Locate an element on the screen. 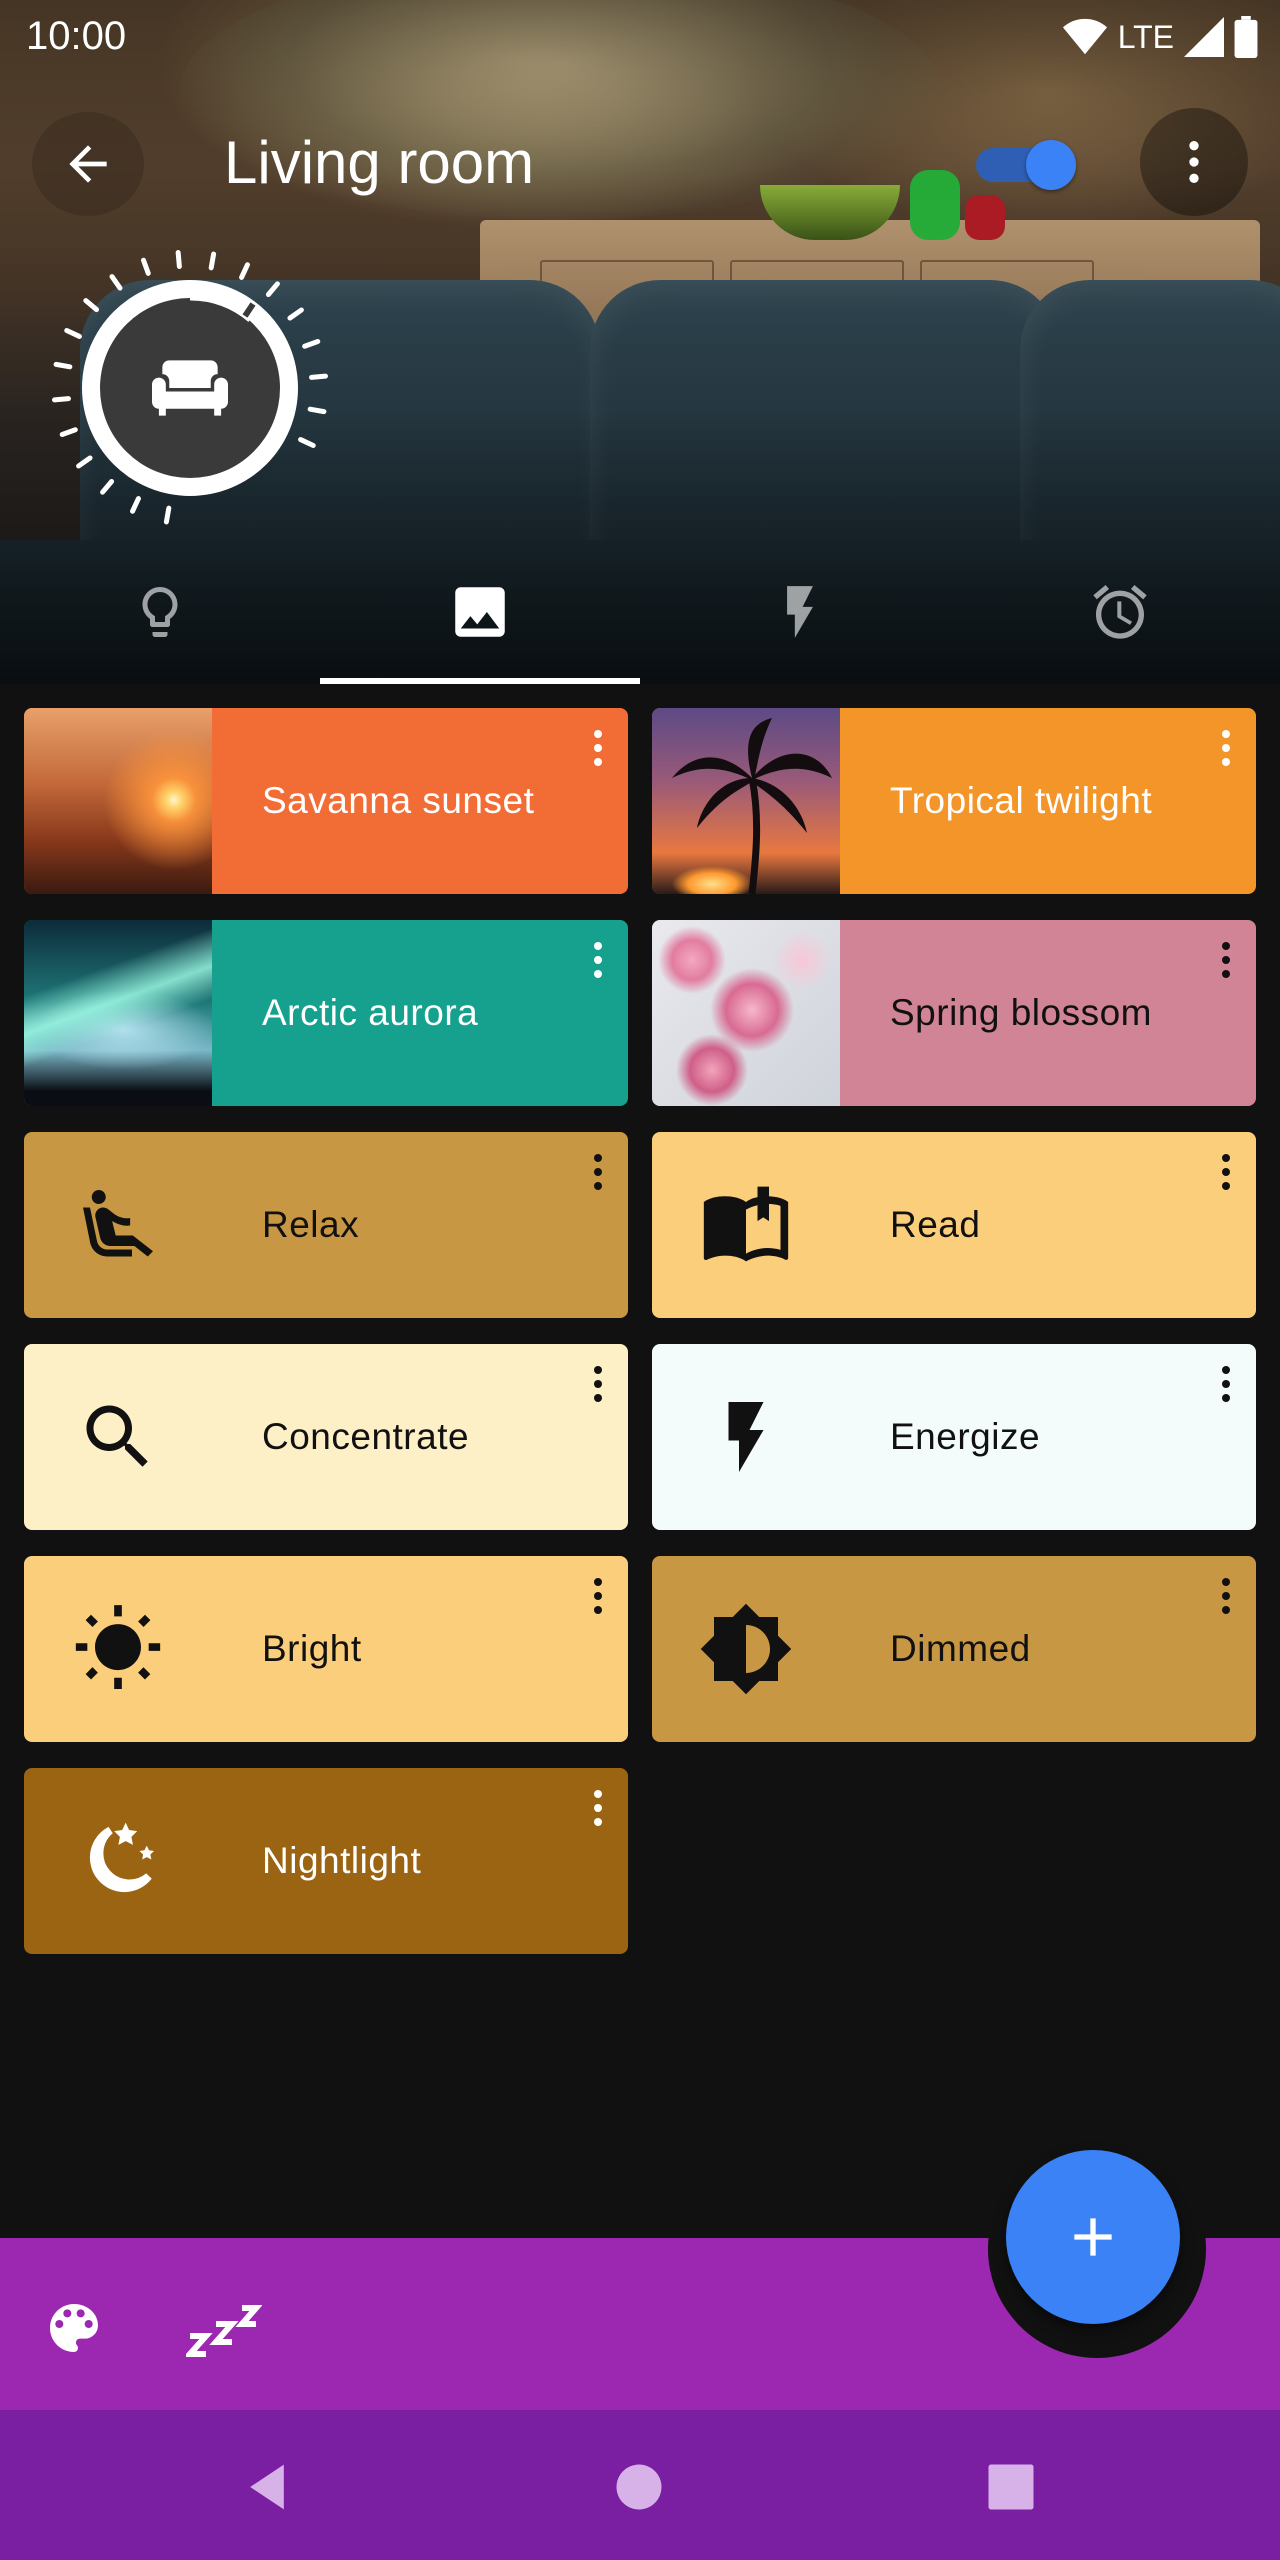  scene-card-relax: Relax is located at coordinates (326, 1225).